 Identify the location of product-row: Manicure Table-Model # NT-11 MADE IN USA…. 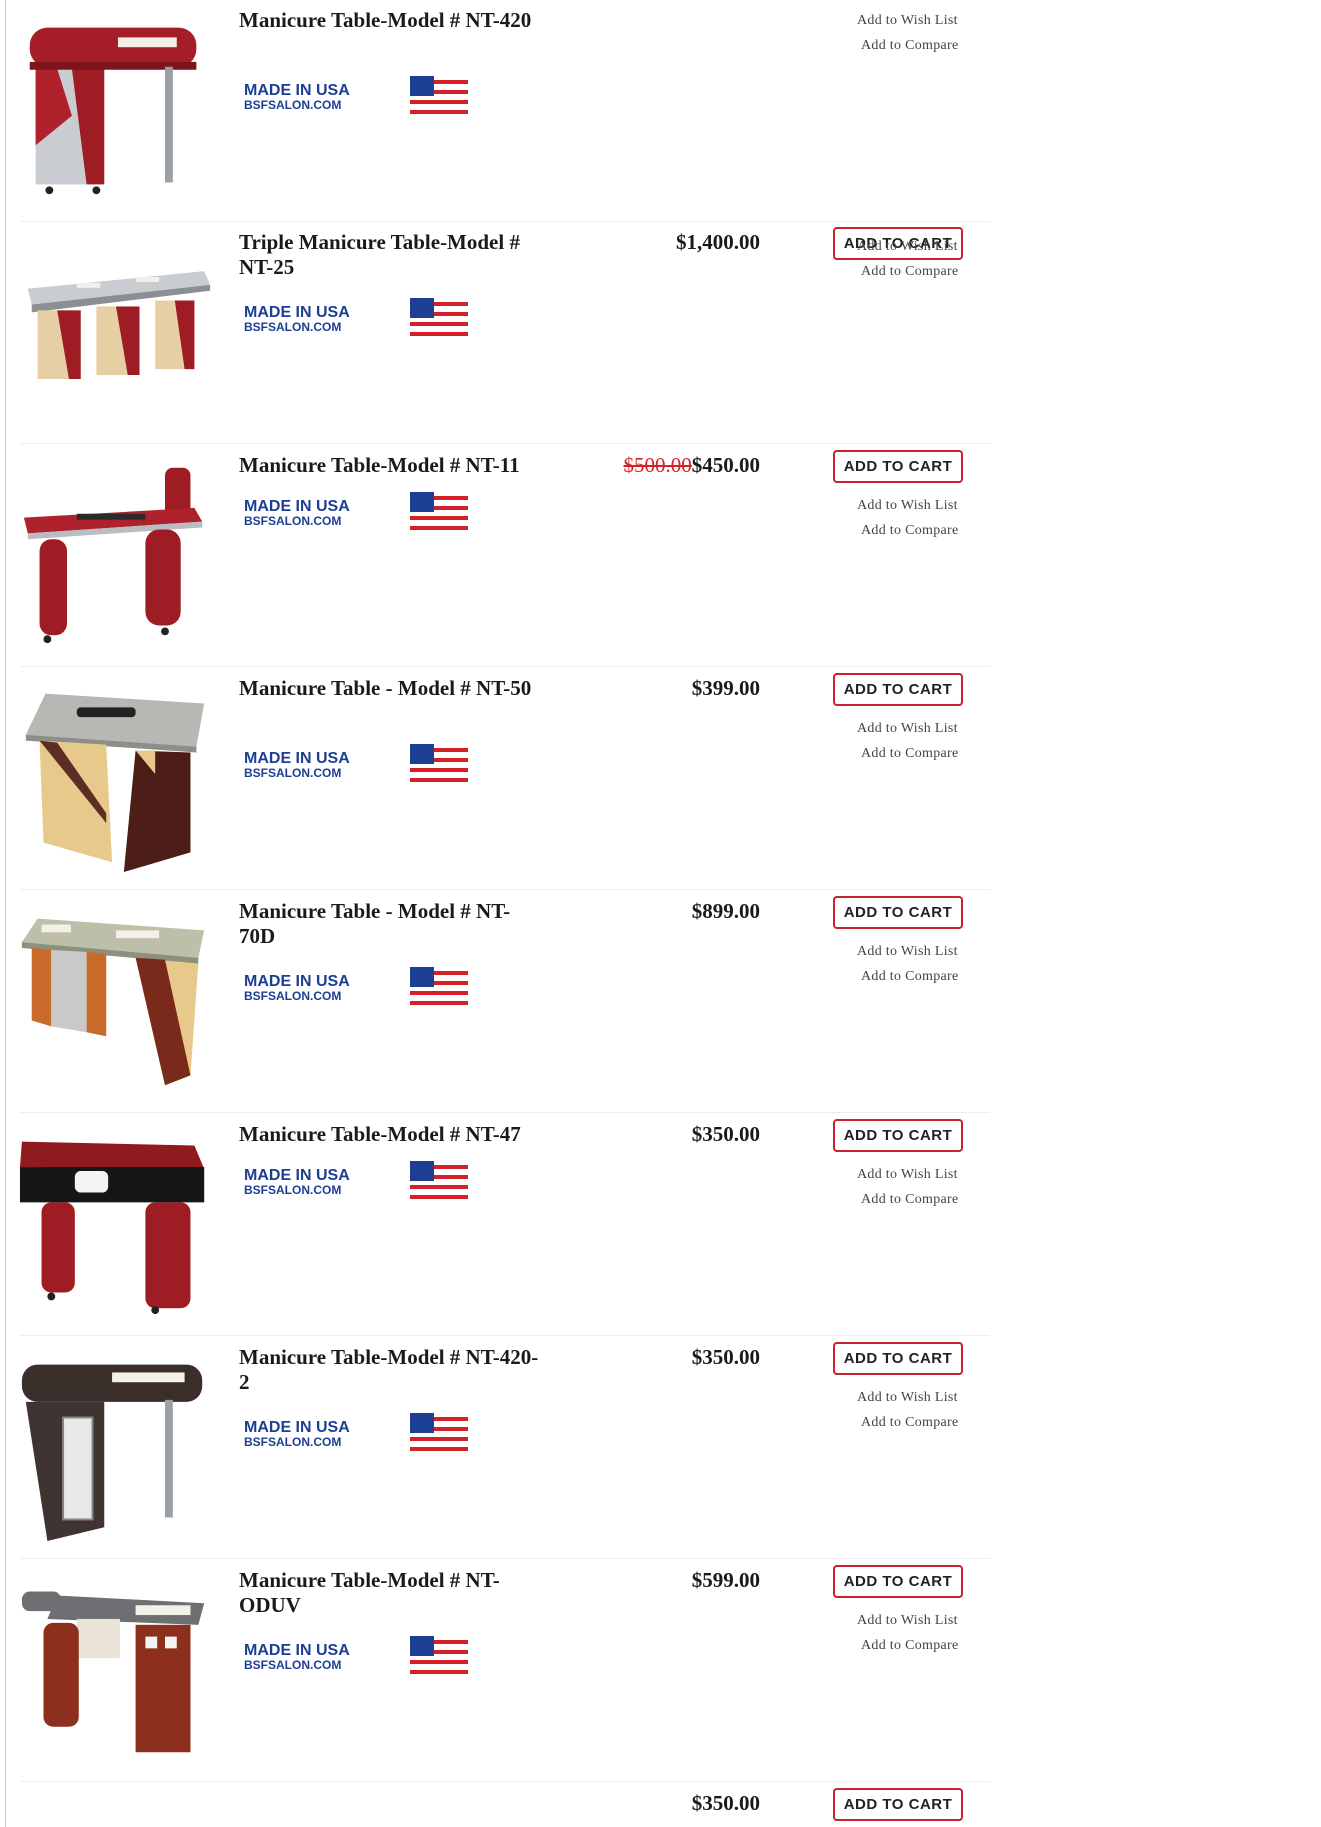
(495, 556).